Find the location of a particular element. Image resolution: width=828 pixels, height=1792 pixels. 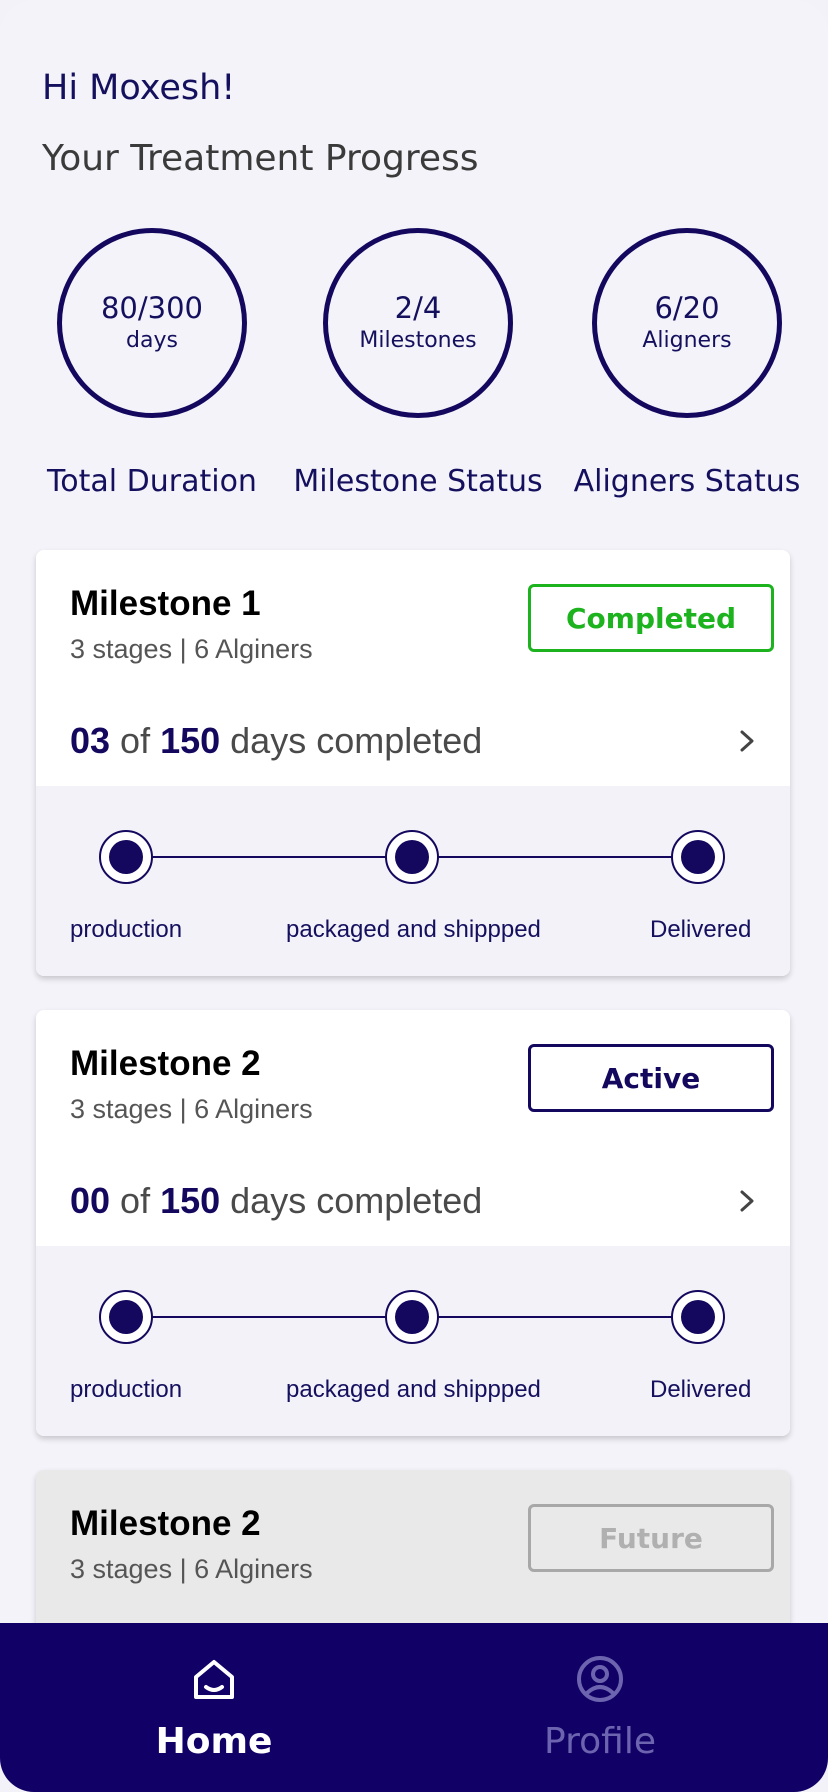

greeting: Hi Moxesh! is located at coordinates (139, 88).